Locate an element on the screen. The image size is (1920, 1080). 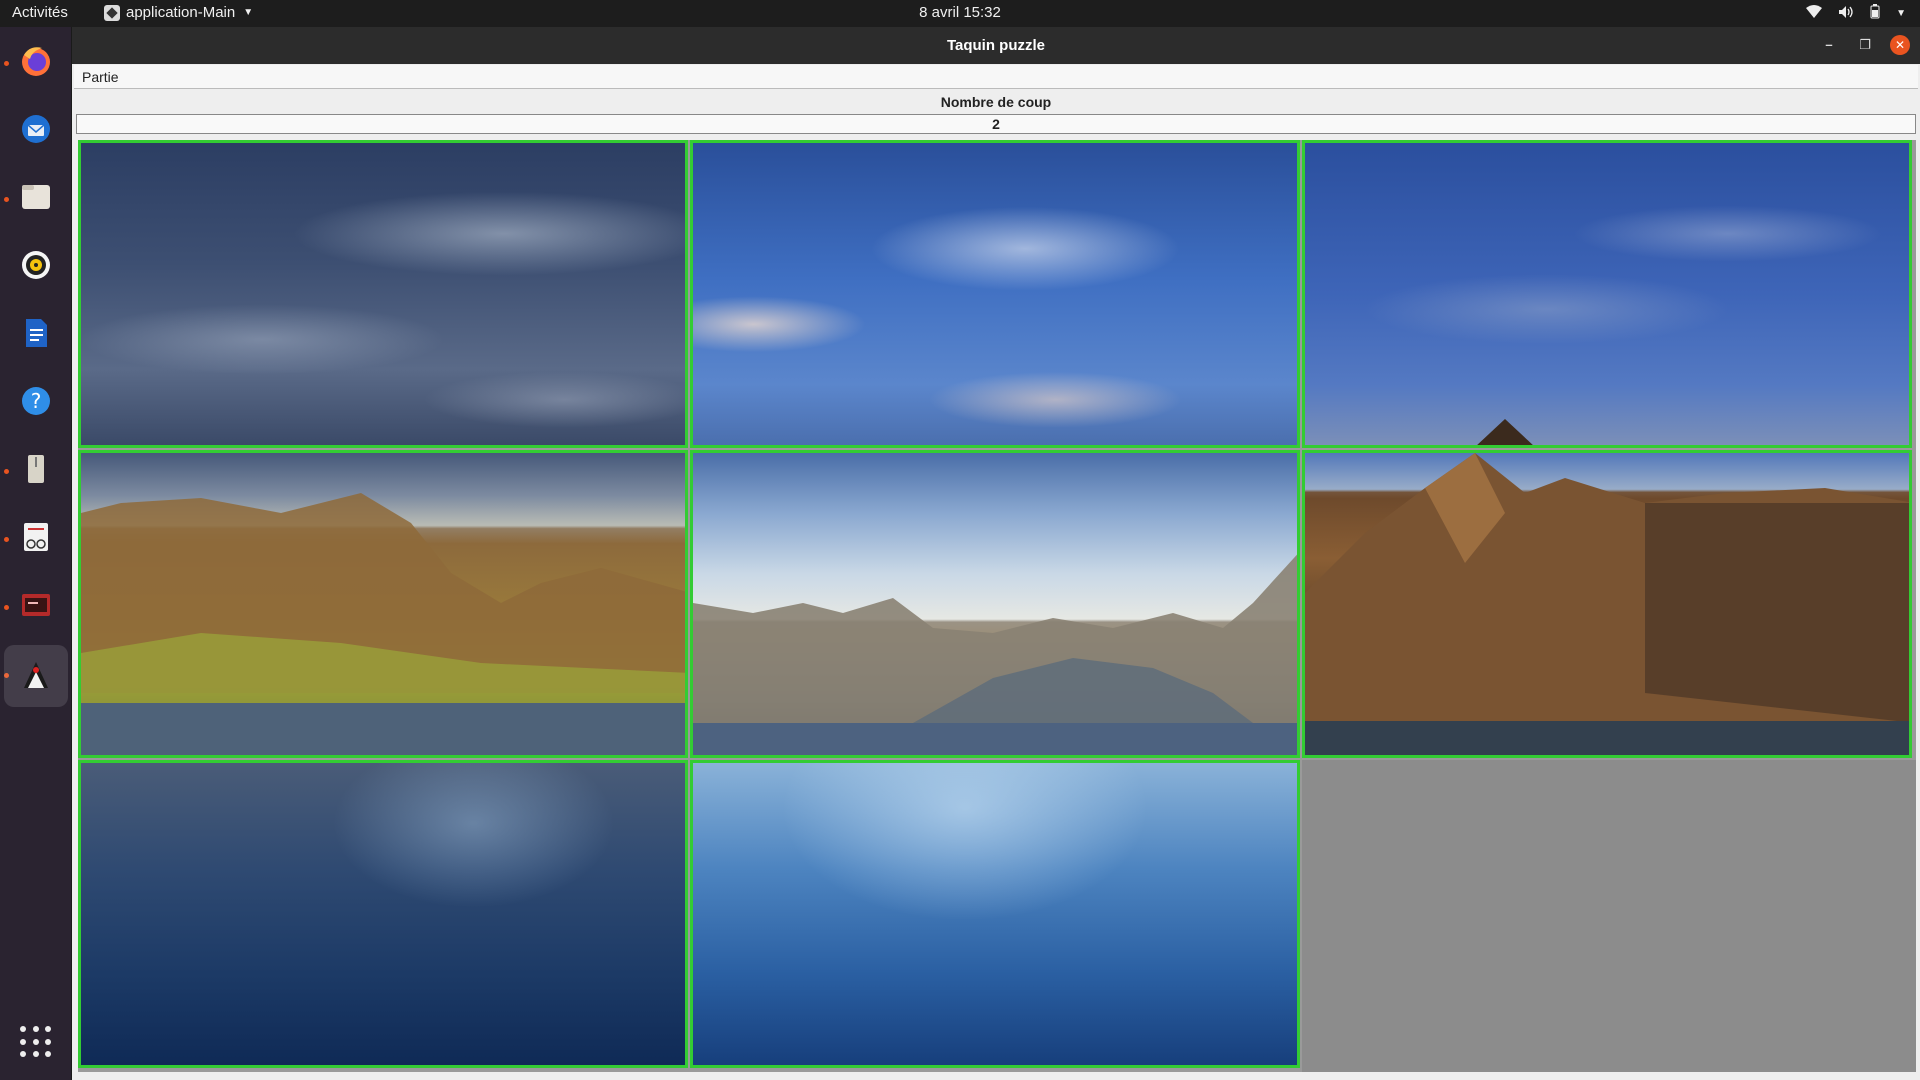
firefox-launcher is located at coordinates (36, 61).